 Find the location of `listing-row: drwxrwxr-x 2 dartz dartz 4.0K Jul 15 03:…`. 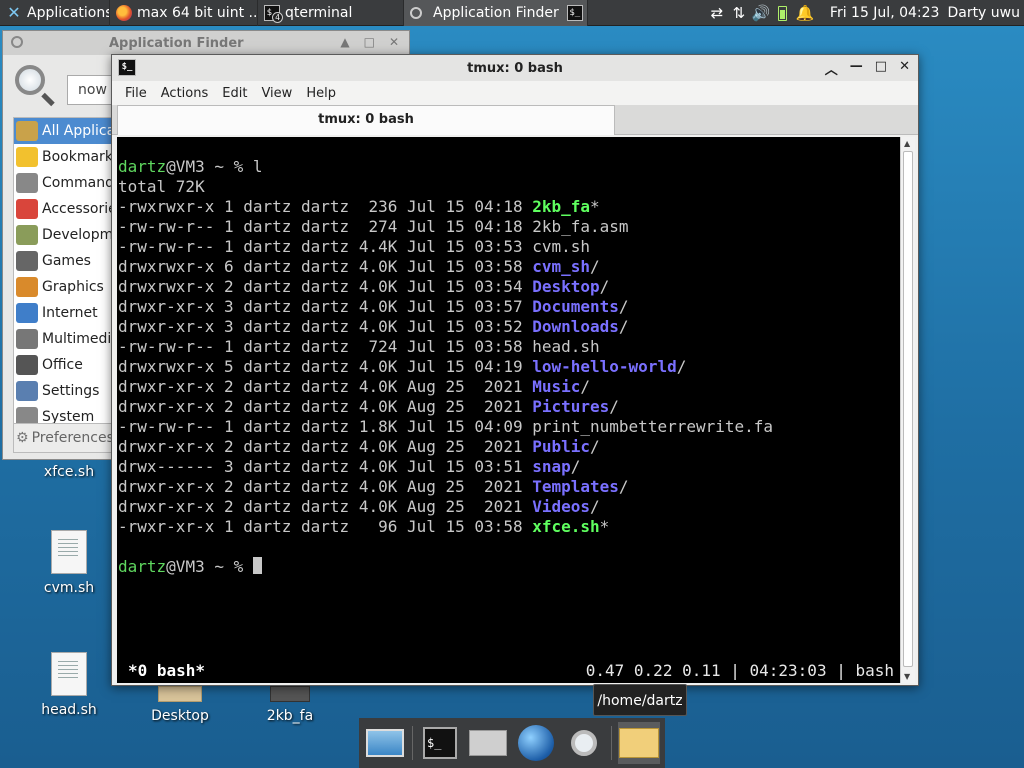

listing-row: drwxrwxr-x 2 dartz dartz 4.0K Jul 15 03:… is located at coordinates (510, 287).